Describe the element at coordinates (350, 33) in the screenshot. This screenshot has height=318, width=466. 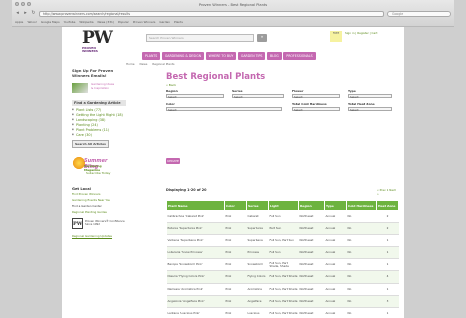
I see `header-link: Sign in` at that location.